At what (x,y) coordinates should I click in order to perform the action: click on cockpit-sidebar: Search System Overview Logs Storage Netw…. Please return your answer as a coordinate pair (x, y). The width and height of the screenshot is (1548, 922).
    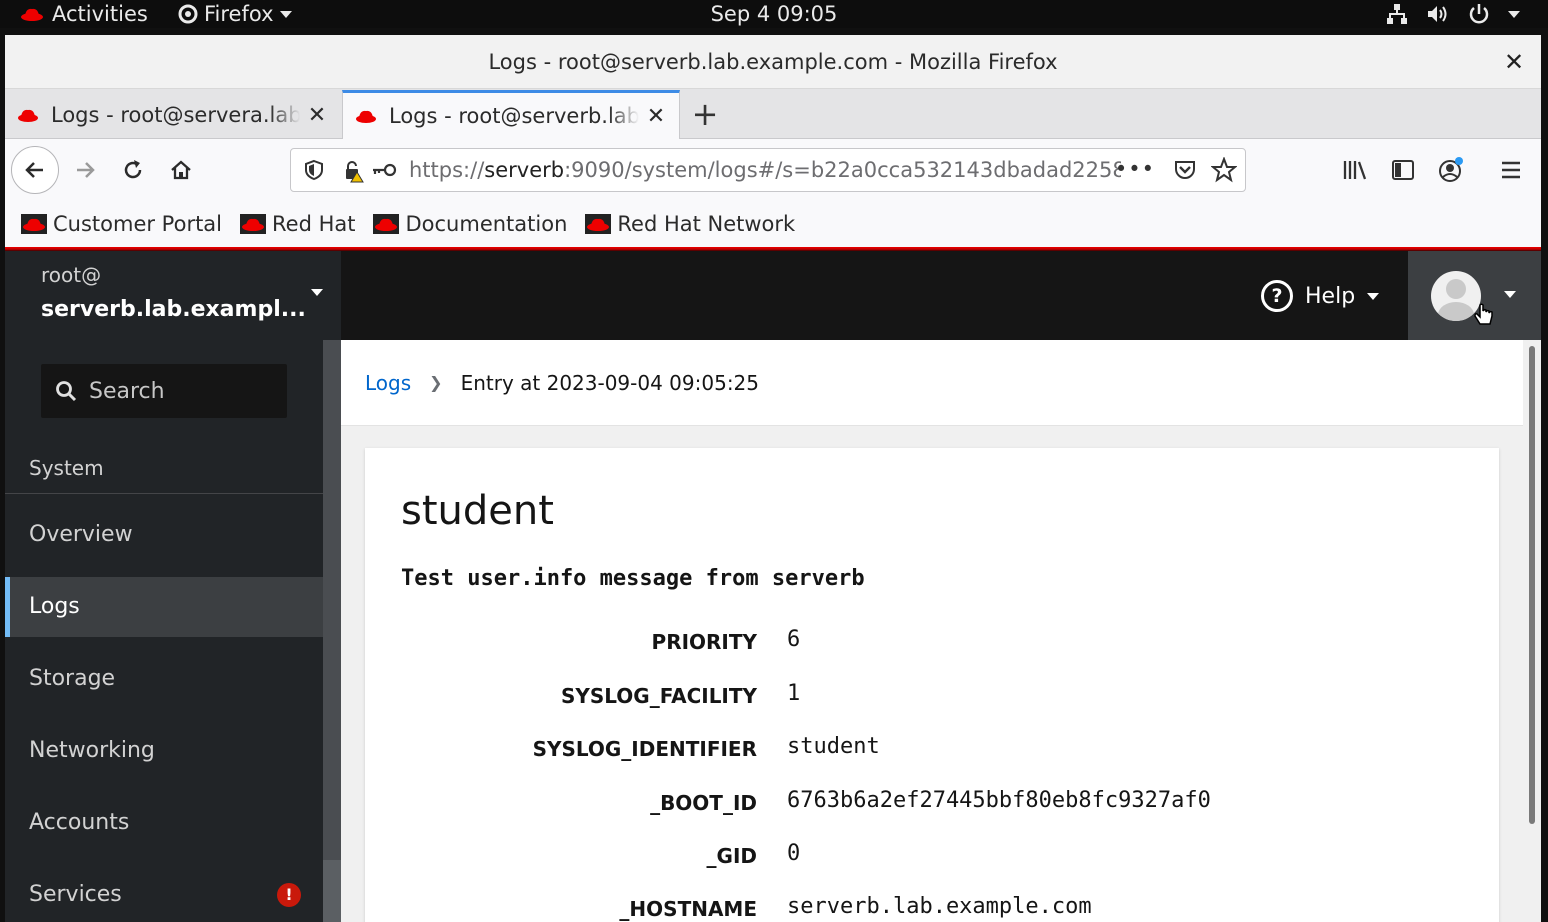
    Looking at the image, I should click on (164, 631).